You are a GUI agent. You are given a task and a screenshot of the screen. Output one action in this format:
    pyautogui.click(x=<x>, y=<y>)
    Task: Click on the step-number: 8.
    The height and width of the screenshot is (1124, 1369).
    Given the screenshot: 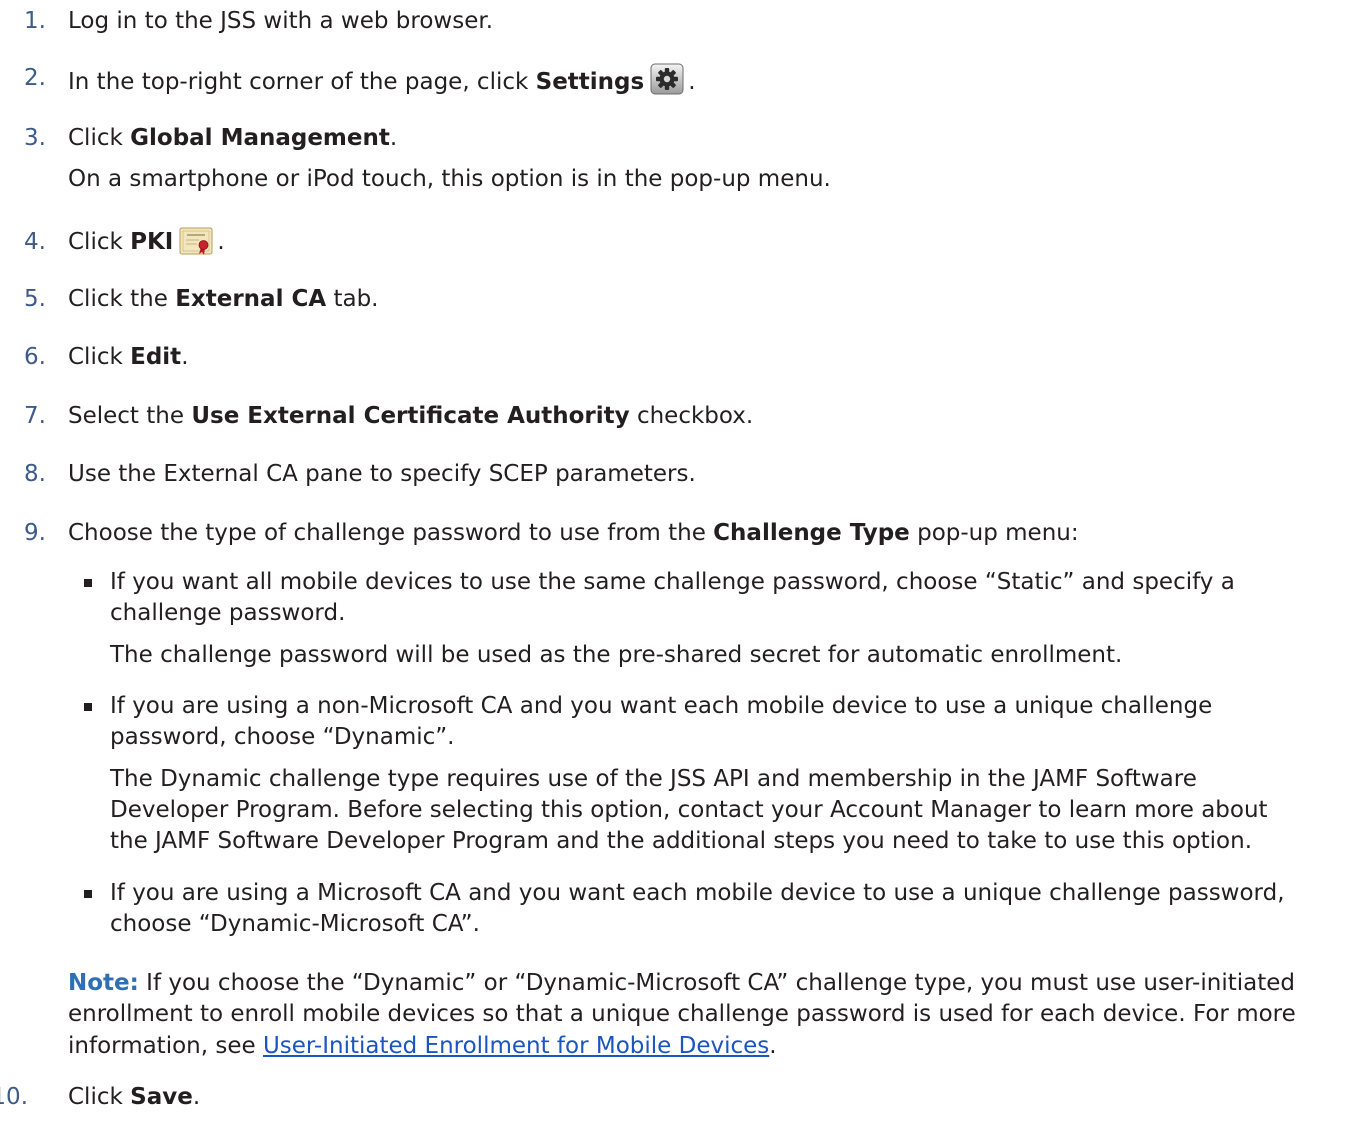 What is the action you would take?
    pyautogui.click(x=35, y=474)
    